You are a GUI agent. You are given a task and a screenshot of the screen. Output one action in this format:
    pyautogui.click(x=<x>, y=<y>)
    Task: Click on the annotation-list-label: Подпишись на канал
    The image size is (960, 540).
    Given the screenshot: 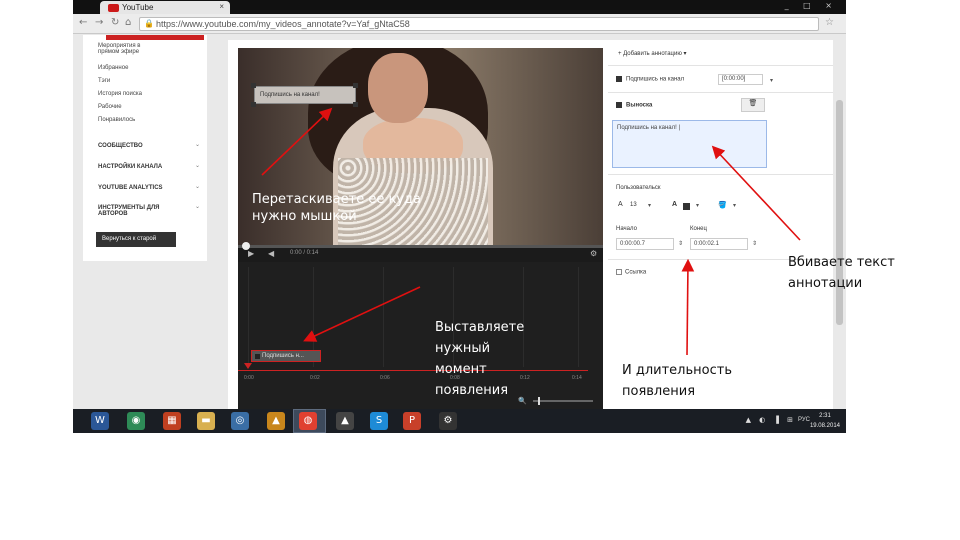 What is the action you would take?
    pyautogui.click(x=655, y=79)
    